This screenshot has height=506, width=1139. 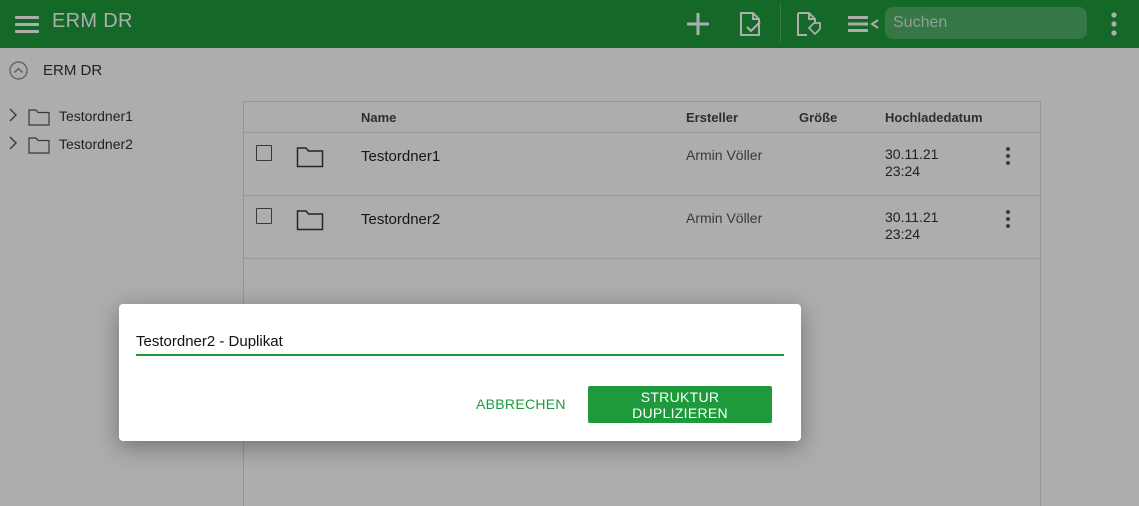 I want to click on duplicate-name-input, so click(x=460, y=342).